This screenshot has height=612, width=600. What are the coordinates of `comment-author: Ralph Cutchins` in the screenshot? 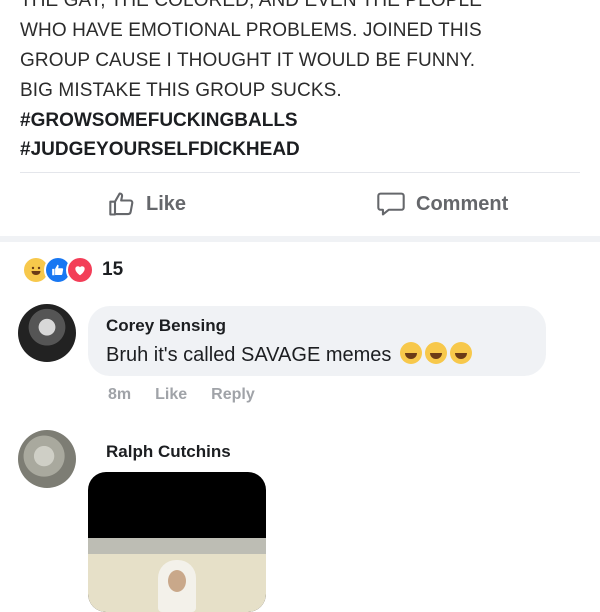 It's located at (168, 452).